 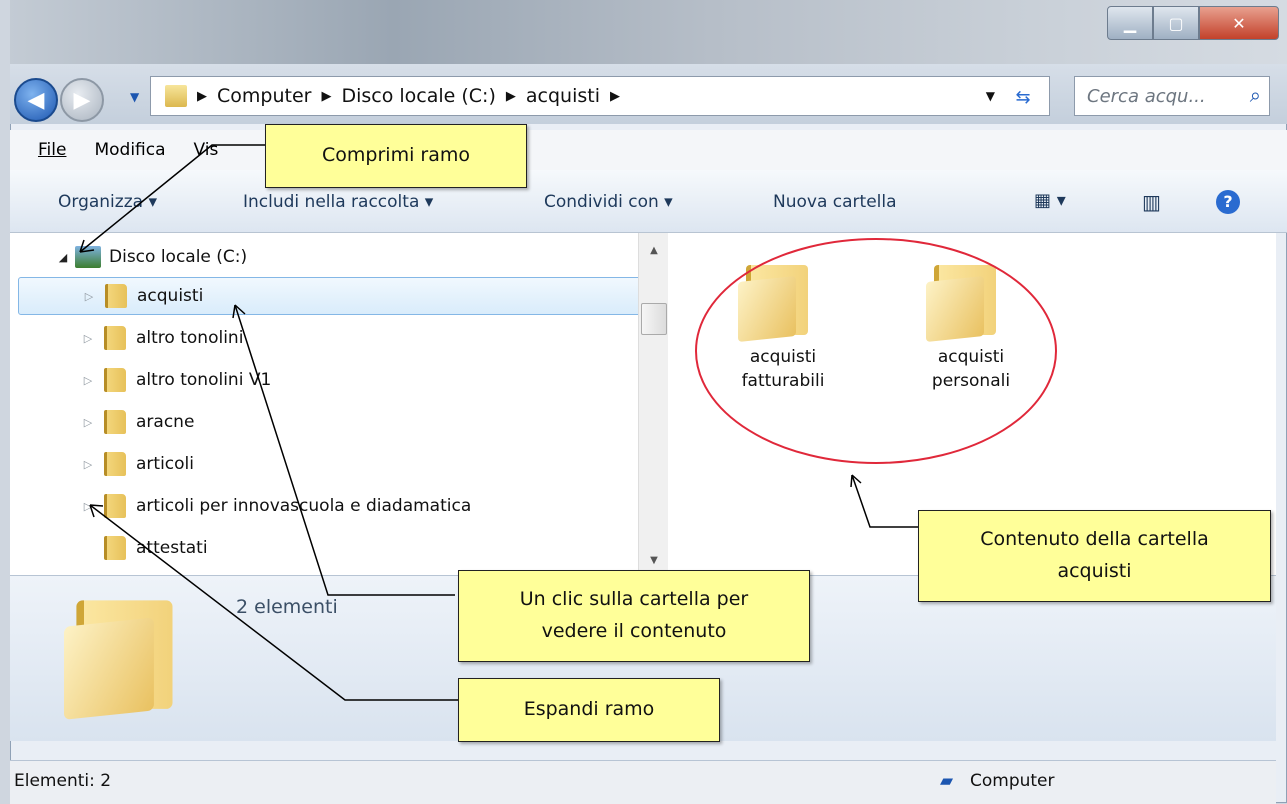 What do you see at coordinates (338, 202) in the screenshot?
I see `include-library-button: Includi nella raccolta ▾` at bounding box center [338, 202].